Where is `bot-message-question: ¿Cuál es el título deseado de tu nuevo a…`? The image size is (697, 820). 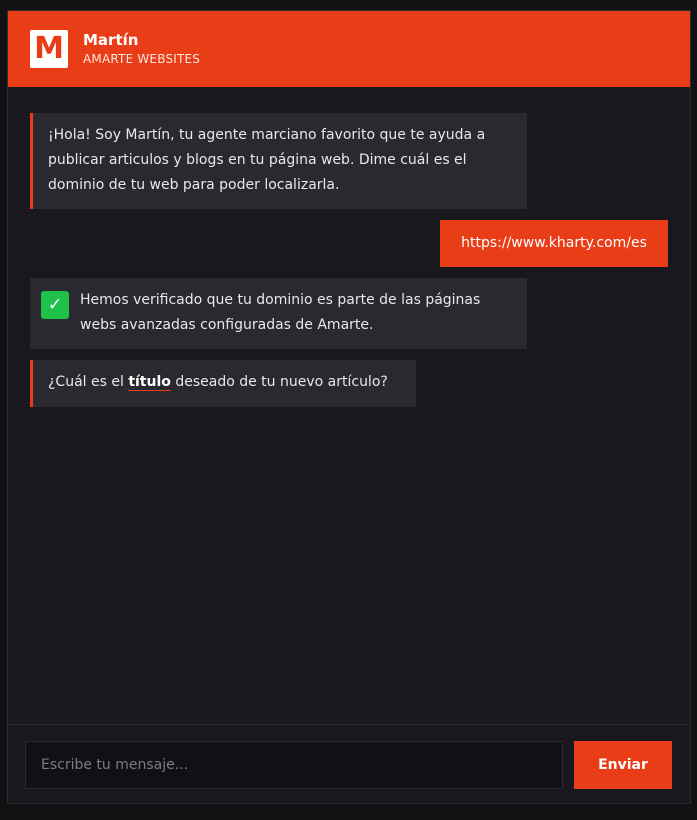 bot-message-question: ¿Cuál es el título deseado de tu nuevo a… is located at coordinates (223, 383).